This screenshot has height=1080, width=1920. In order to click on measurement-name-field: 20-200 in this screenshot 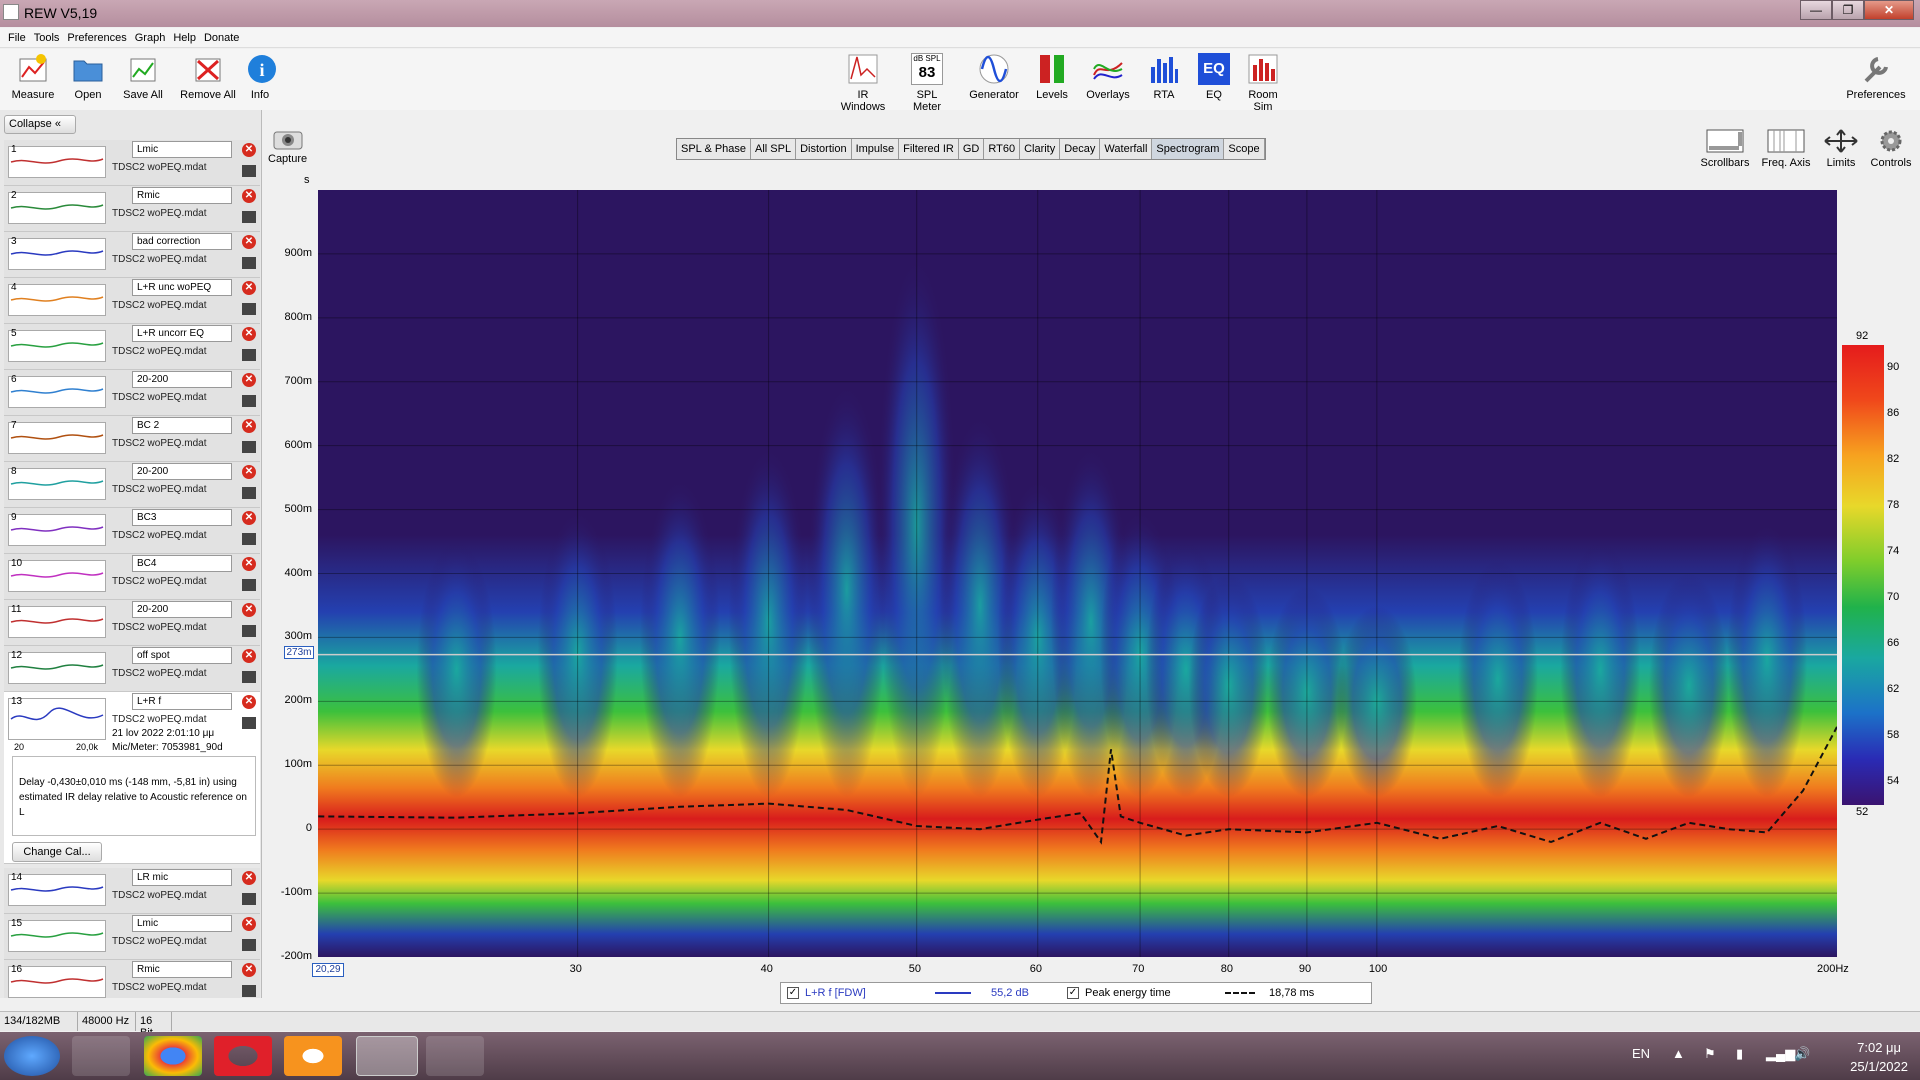, I will do `click(182, 609)`.